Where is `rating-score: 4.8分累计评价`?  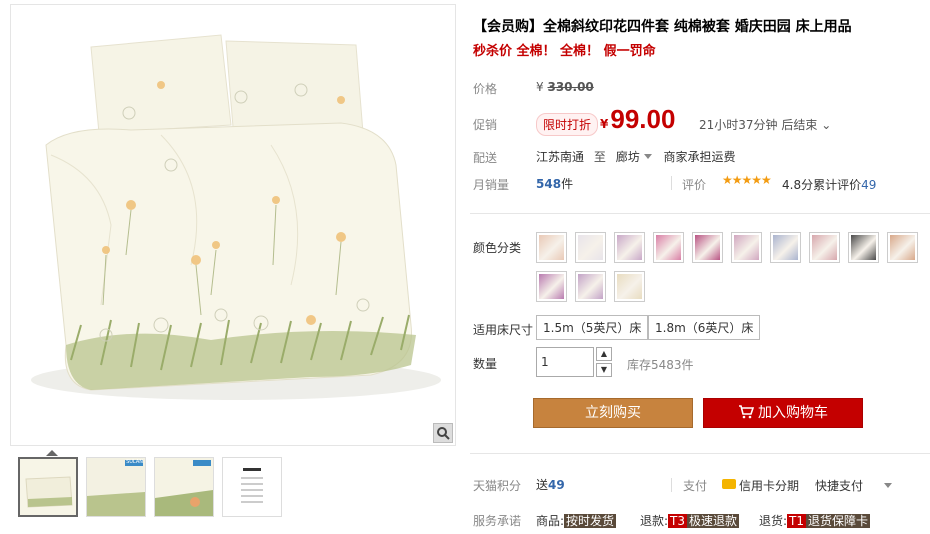
rating-score: 4.8分累计评价 is located at coordinates (822, 185).